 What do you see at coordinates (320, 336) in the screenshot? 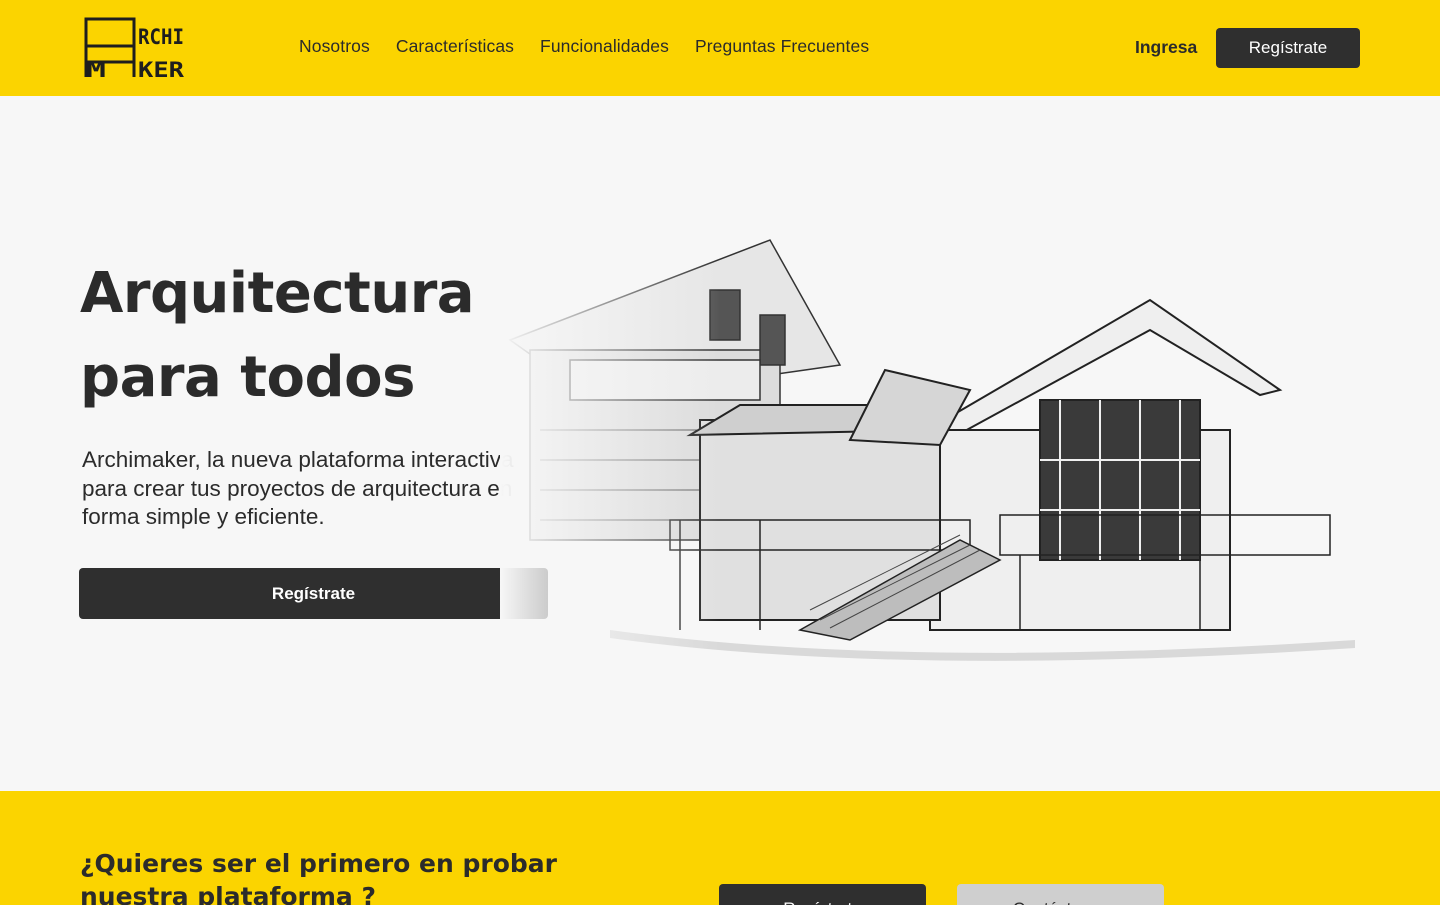
I see `hero-title: Arquitectura para todos` at bounding box center [320, 336].